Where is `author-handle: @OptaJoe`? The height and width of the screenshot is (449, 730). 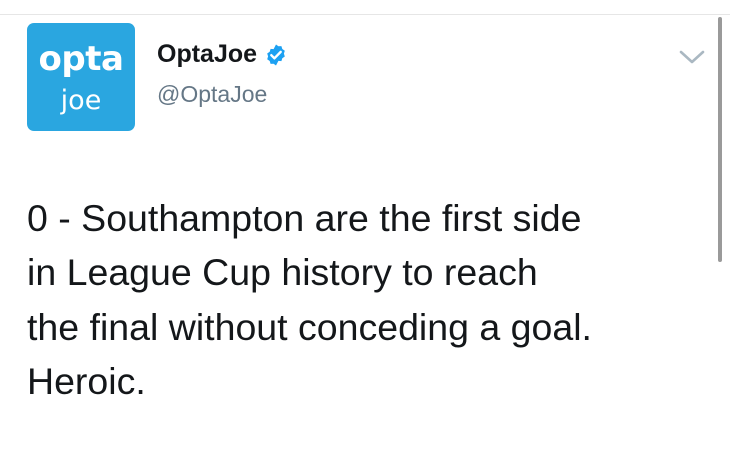
author-handle: @OptaJoe is located at coordinates (212, 94).